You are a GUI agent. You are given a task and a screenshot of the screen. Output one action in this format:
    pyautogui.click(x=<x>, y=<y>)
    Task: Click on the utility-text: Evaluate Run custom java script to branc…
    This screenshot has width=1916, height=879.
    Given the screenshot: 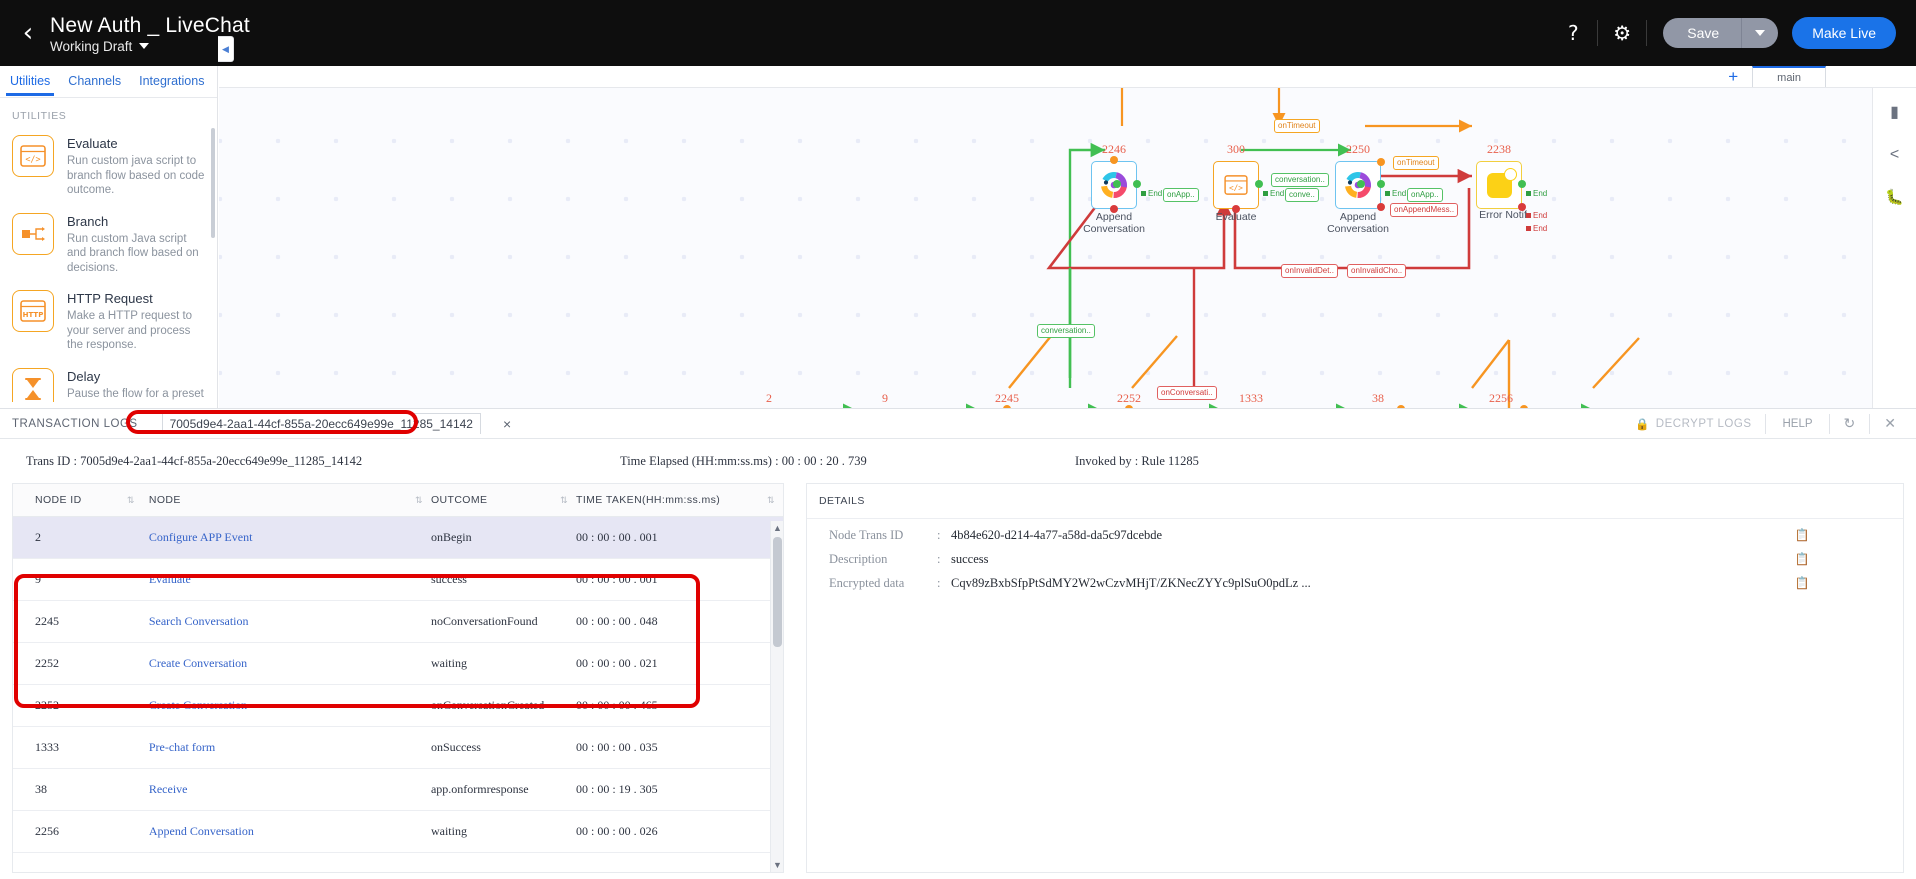 What is the action you would take?
    pyautogui.click(x=137, y=166)
    